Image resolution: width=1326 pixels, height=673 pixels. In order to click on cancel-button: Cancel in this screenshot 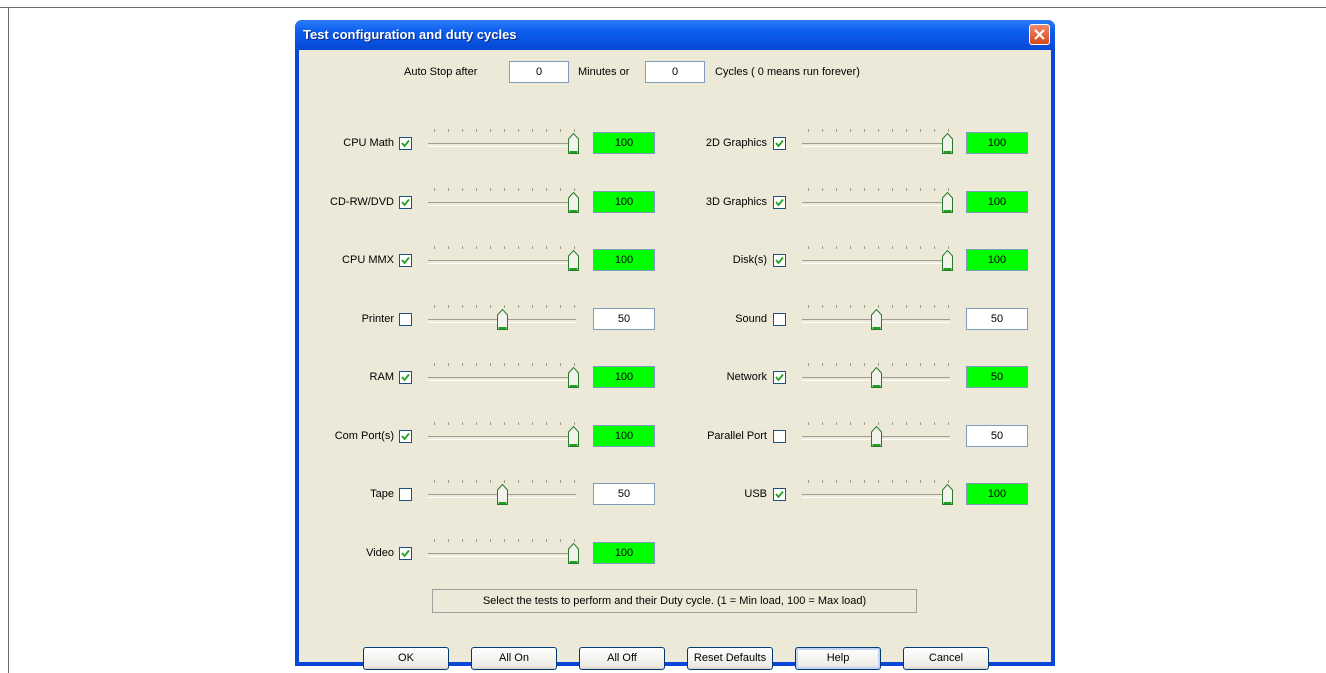, I will do `click(946, 658)`.